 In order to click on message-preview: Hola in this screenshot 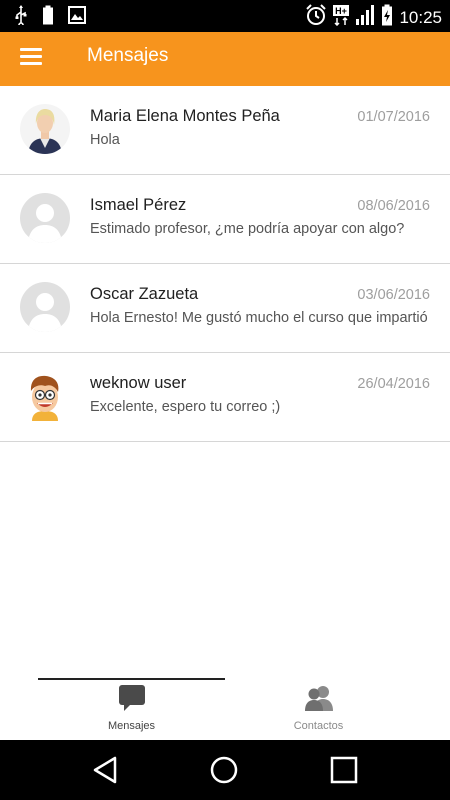, I will do `click(105, 140)`.